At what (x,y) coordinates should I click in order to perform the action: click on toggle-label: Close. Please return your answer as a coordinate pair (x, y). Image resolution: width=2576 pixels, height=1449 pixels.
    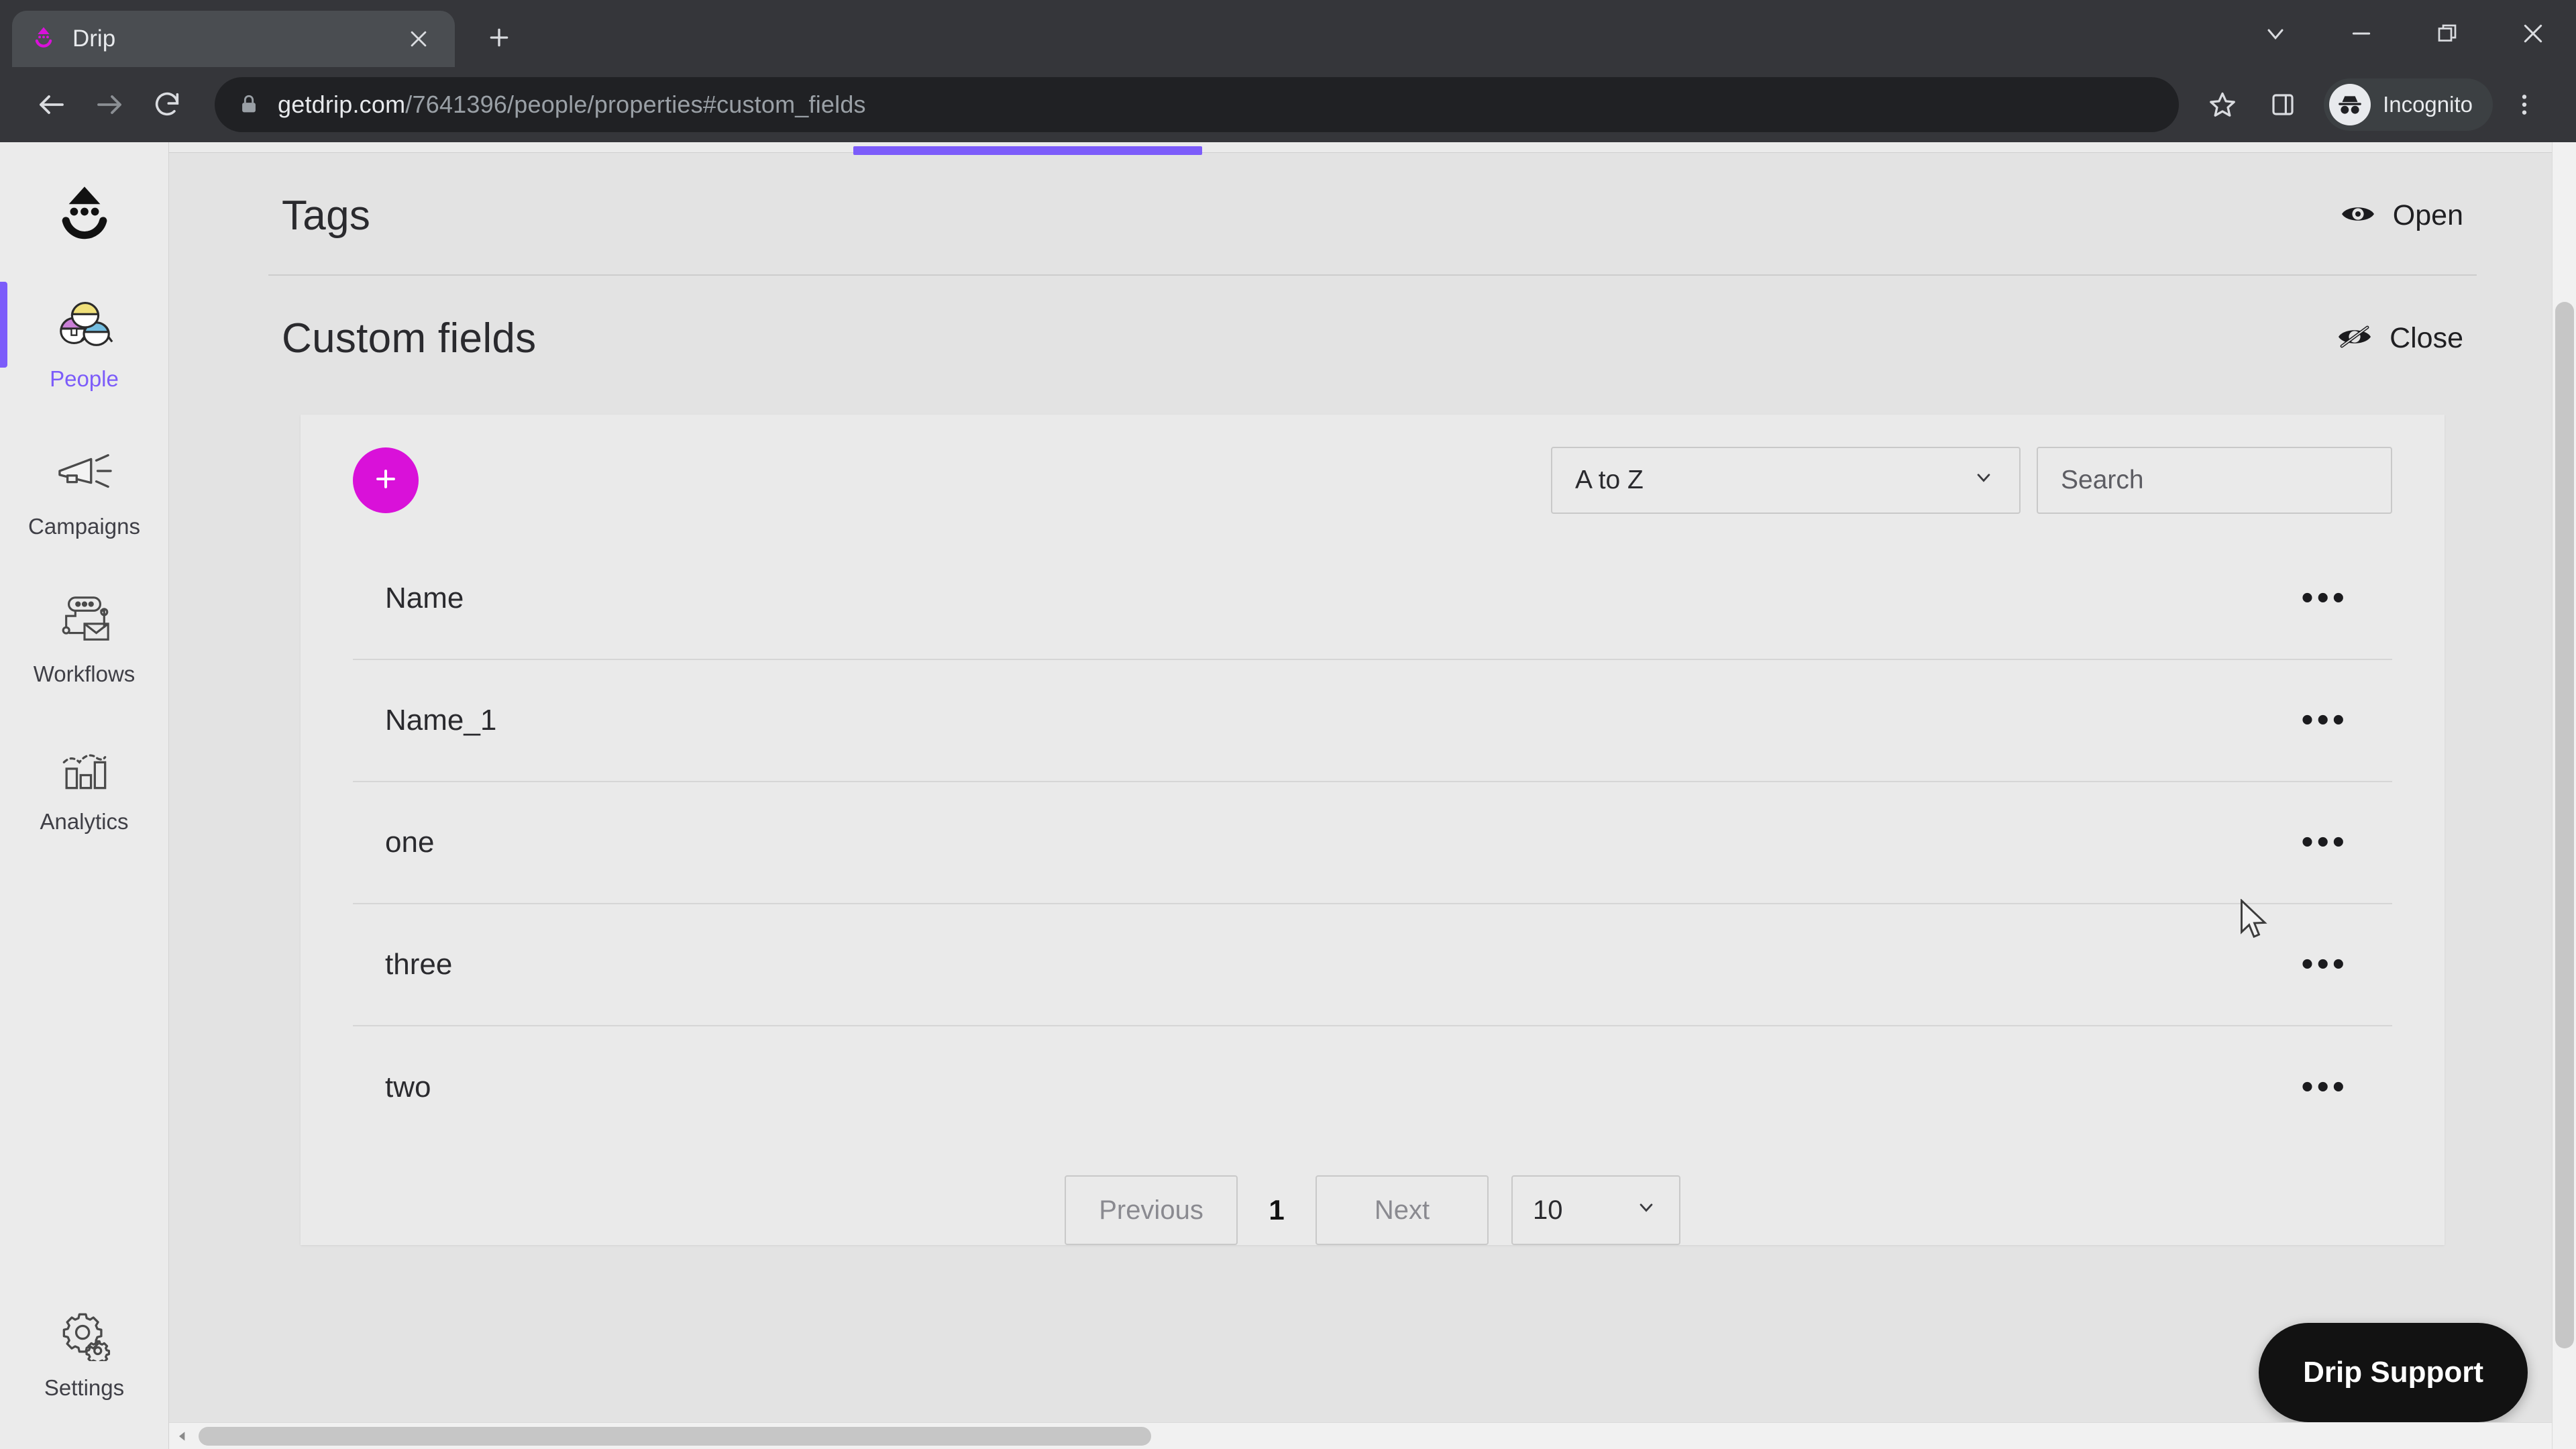
    Looking at the image, I should click on (2426, 338).